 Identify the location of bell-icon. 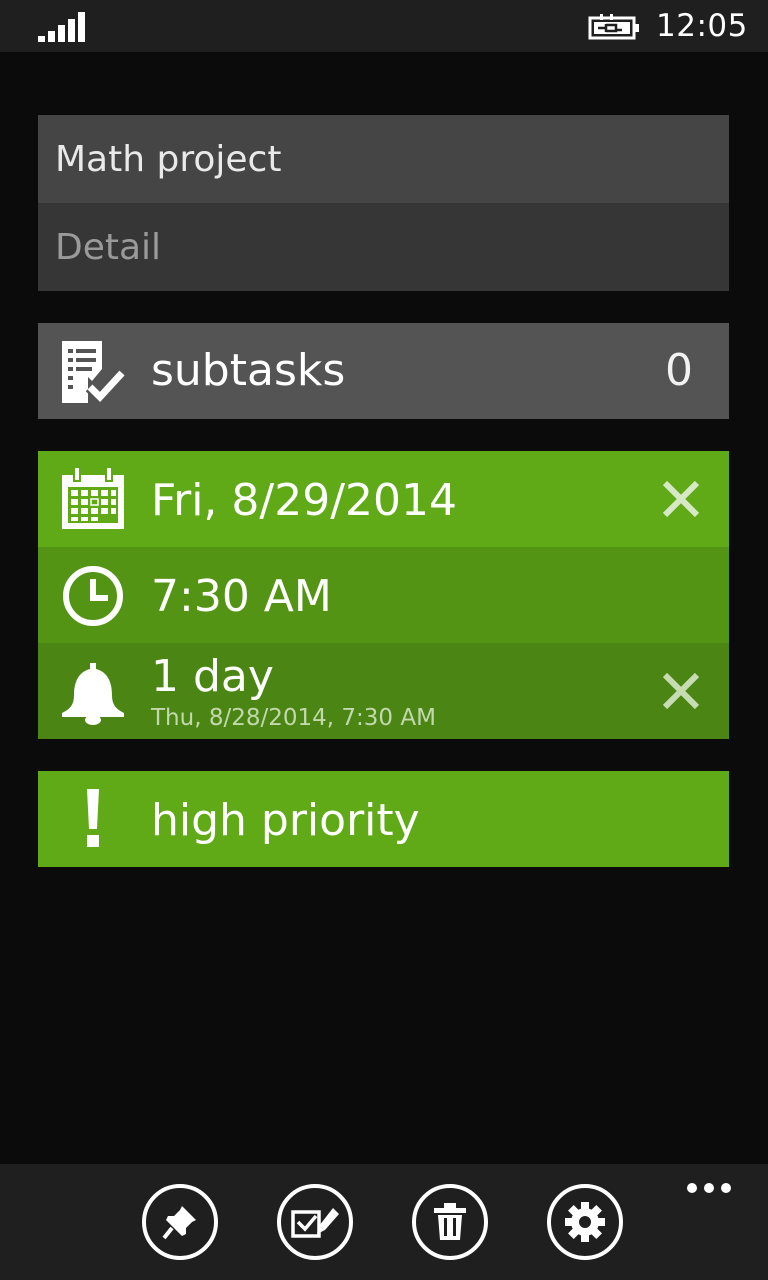
(93, 694).